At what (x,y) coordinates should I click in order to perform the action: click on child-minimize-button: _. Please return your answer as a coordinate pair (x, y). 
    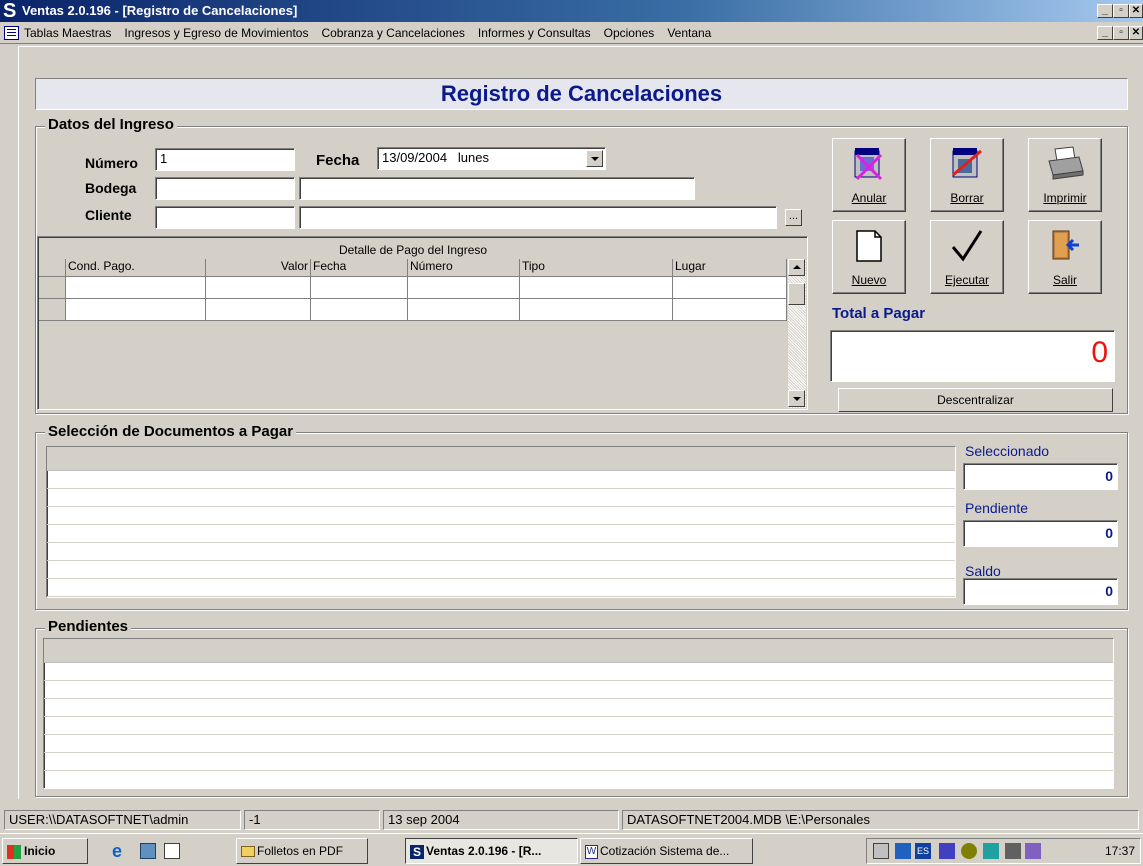
    Looking at the image, I should click on (1105, 33).